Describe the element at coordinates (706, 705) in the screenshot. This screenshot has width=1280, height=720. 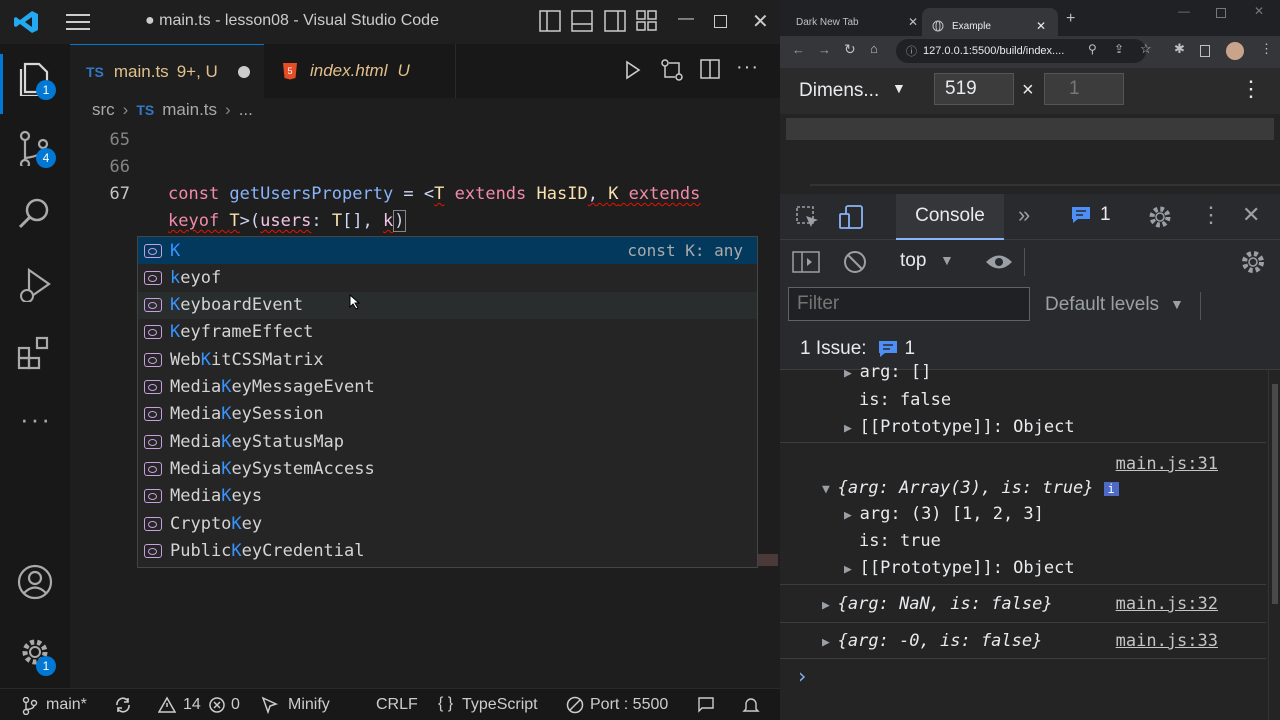
I see `feedback-icon` at that location.